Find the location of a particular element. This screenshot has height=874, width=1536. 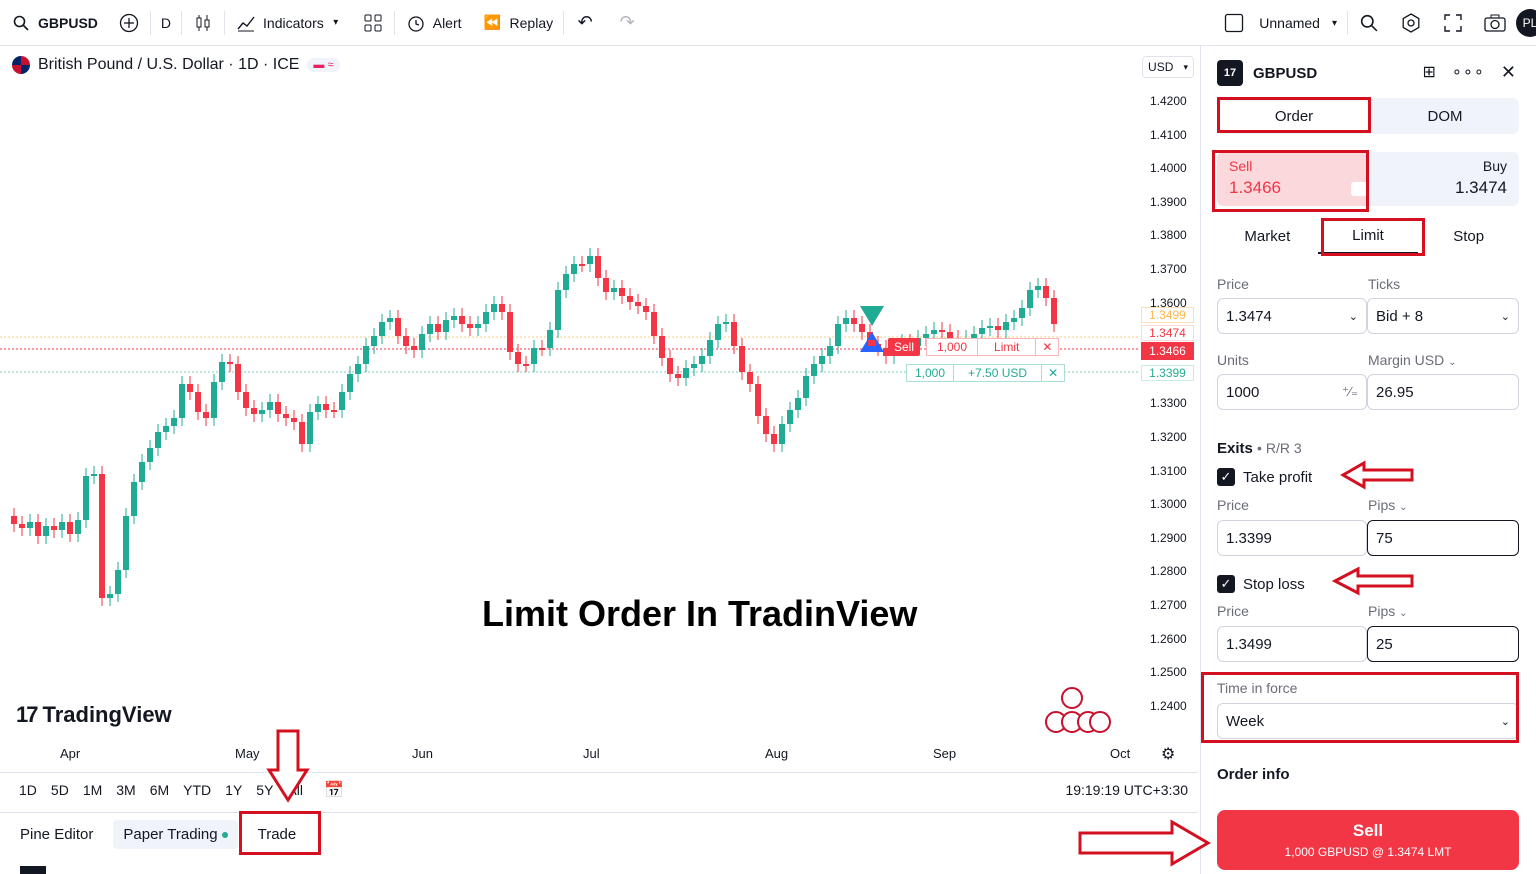

interval-button: D is located at coordinates (166, 23).